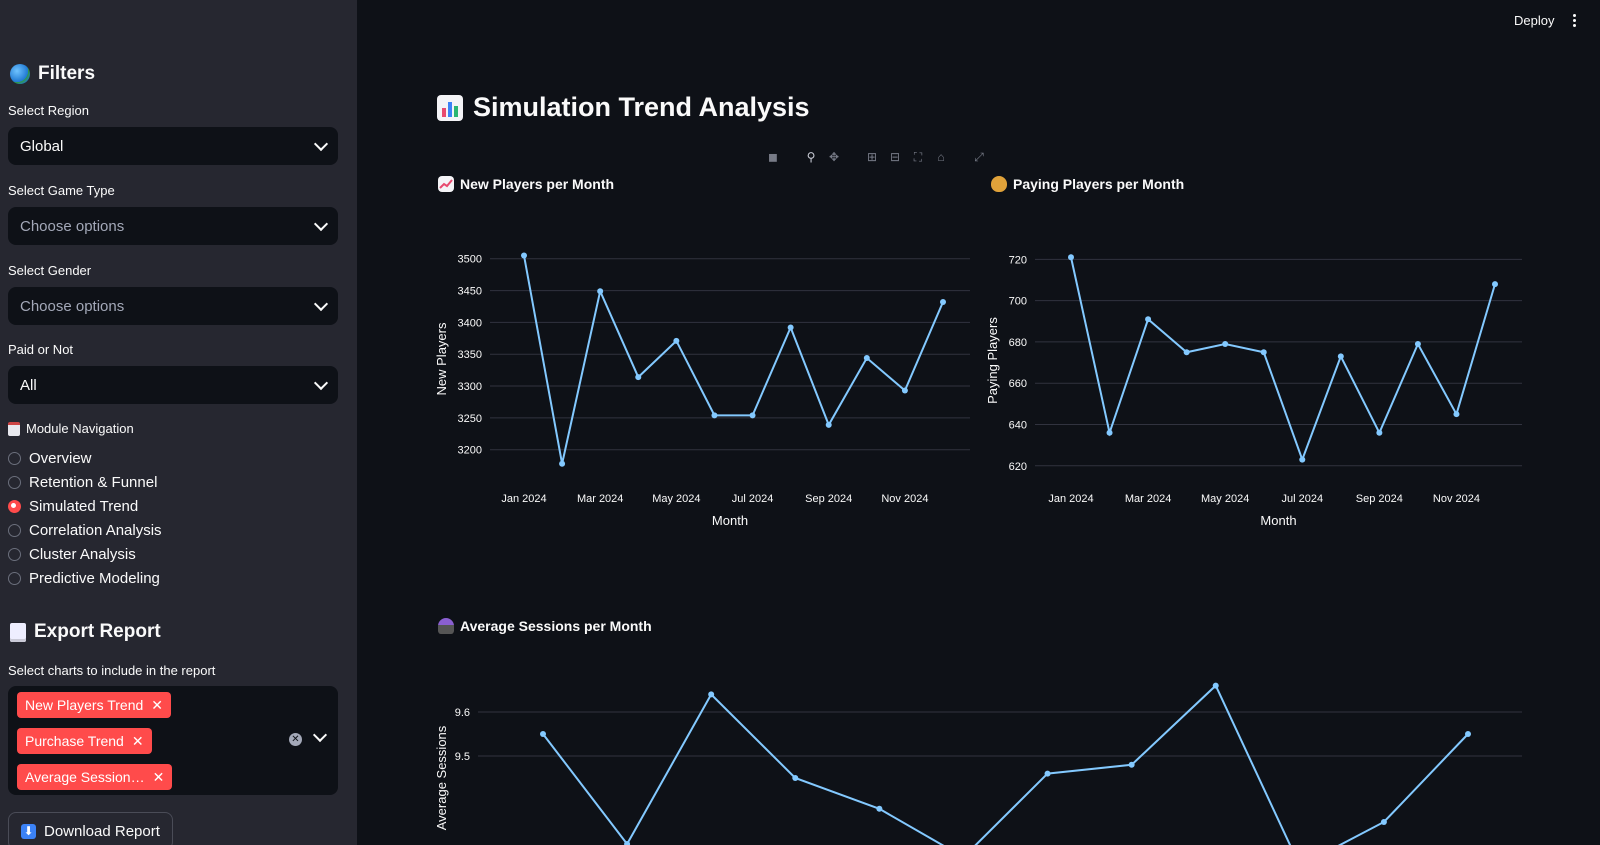 This screenshot has height=845, width=1600. I want to click on camera-icon: ◼, so click(773, 157).